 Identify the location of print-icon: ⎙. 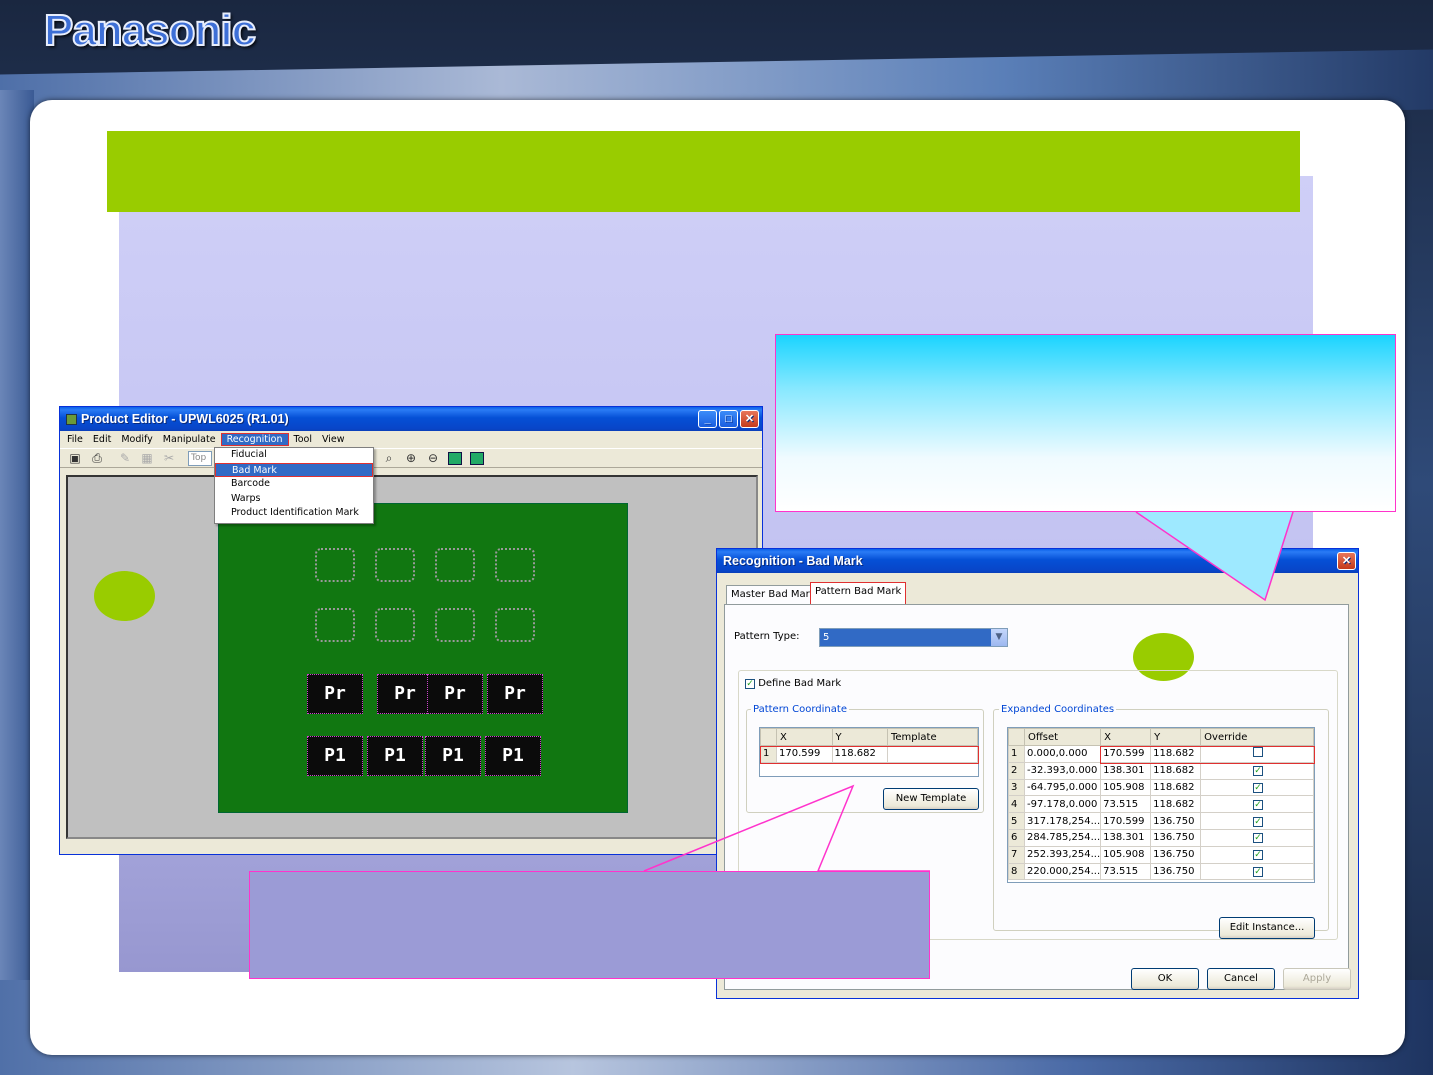
(97, 458).